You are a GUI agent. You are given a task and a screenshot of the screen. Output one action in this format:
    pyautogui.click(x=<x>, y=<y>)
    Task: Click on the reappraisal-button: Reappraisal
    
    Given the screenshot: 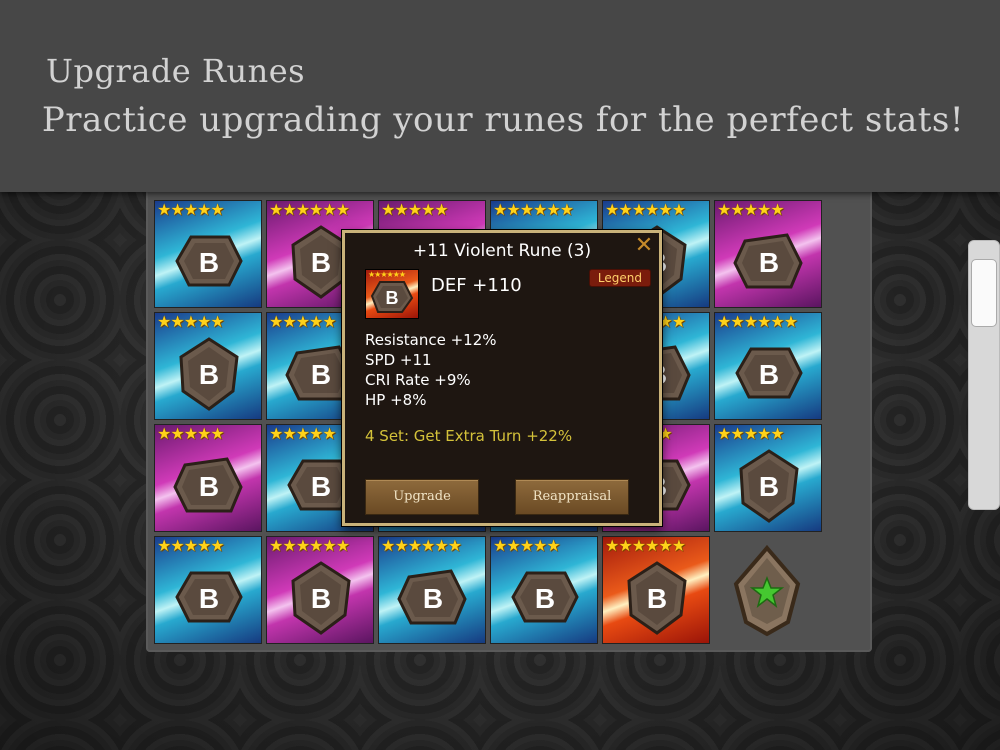 What is the action you would take?
    pyautogui.click(x=572, y=497)
    